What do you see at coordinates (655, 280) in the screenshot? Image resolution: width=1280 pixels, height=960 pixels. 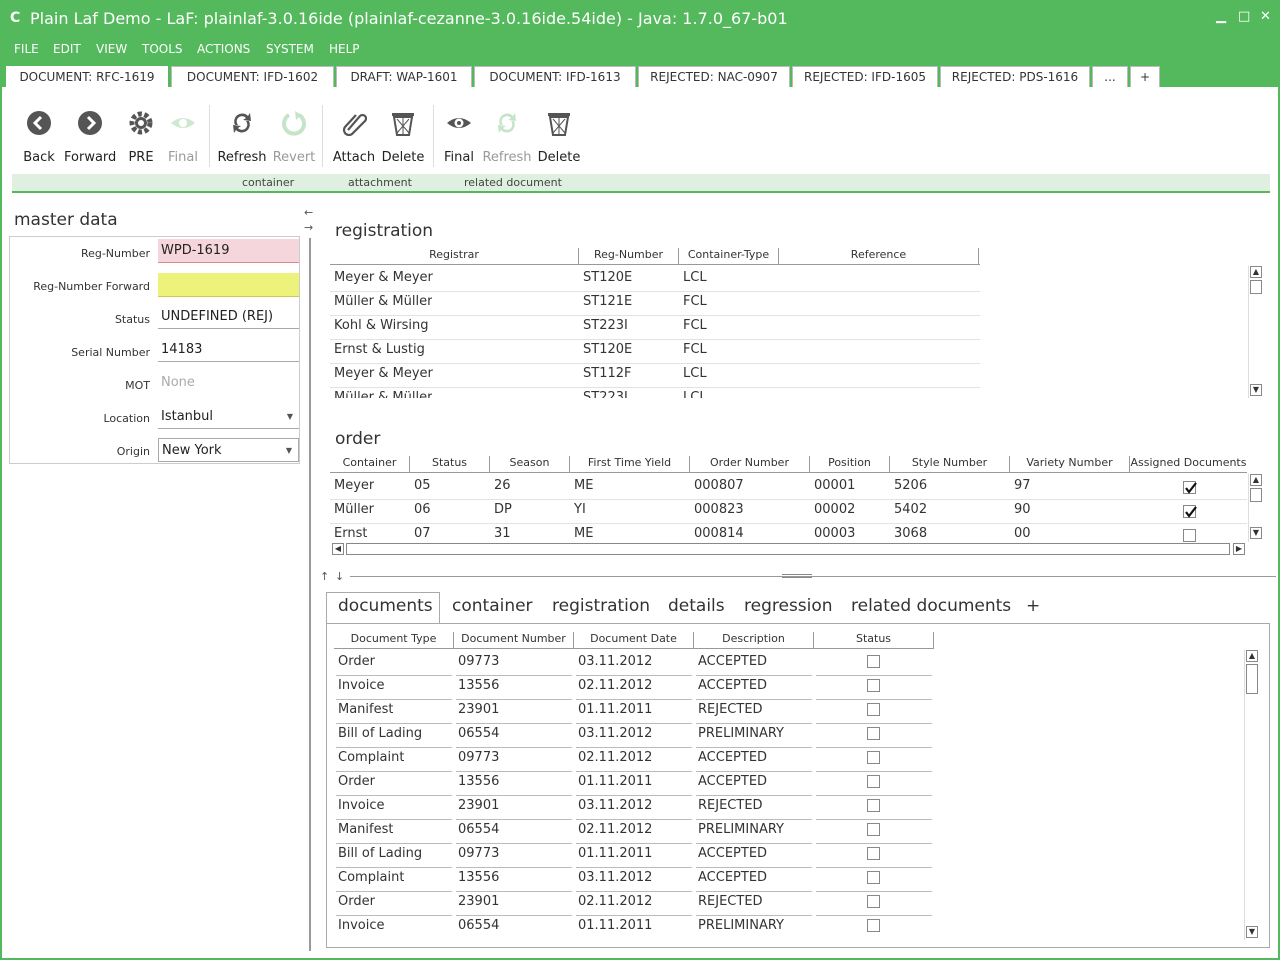 I see `table-row: Meyer & Meyer ST120E LCL` at bounding box center [655, 280].